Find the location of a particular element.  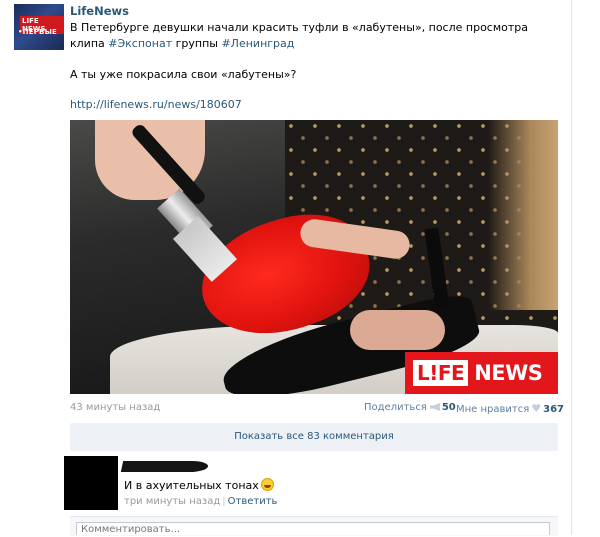

like-count: 367 is located at coordinates (553, 409).